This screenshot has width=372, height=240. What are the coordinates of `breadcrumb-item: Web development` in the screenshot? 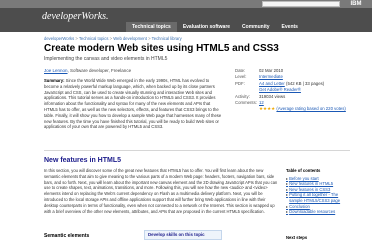 It's located at (130, 38).